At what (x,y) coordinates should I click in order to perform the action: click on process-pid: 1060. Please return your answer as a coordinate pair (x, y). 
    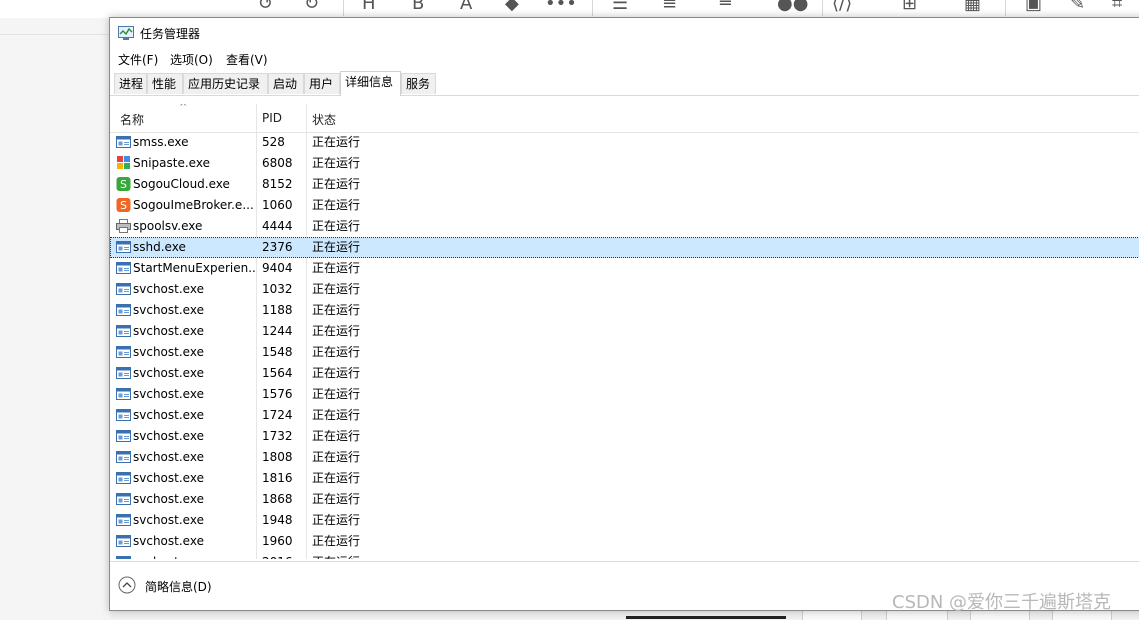
    Looking at the image, I should click on (277, 205).